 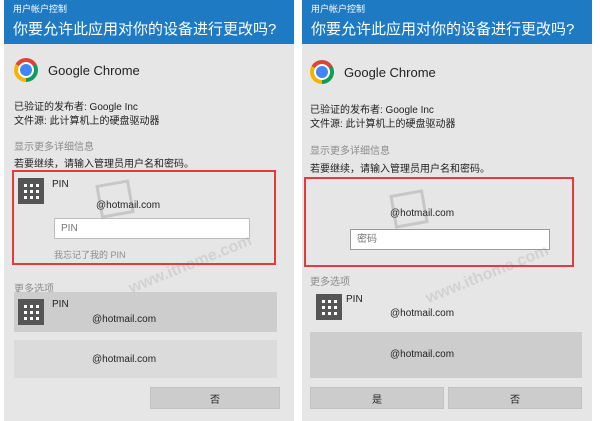 I want to click on more-options-label: 更多选项, so click(x=330, y=282).